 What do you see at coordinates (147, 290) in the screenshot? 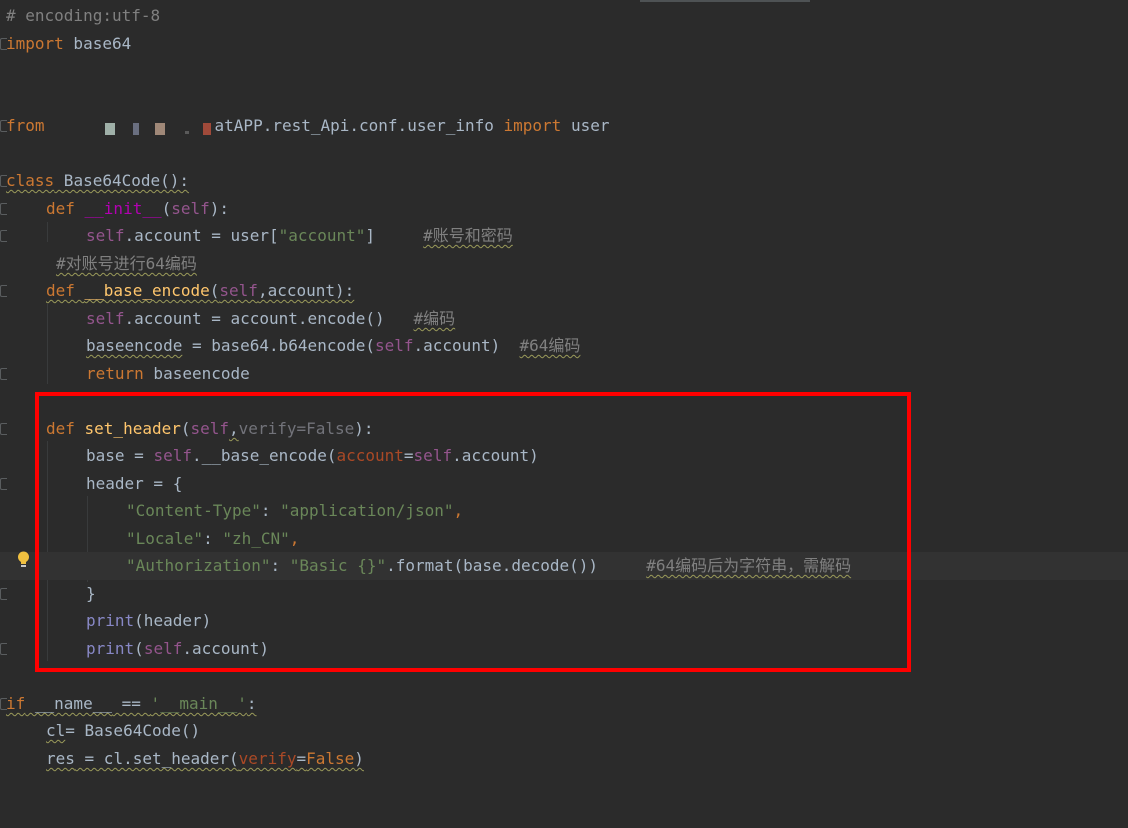
I see `method-name: __base_encode` at bounding box center [147, 290].